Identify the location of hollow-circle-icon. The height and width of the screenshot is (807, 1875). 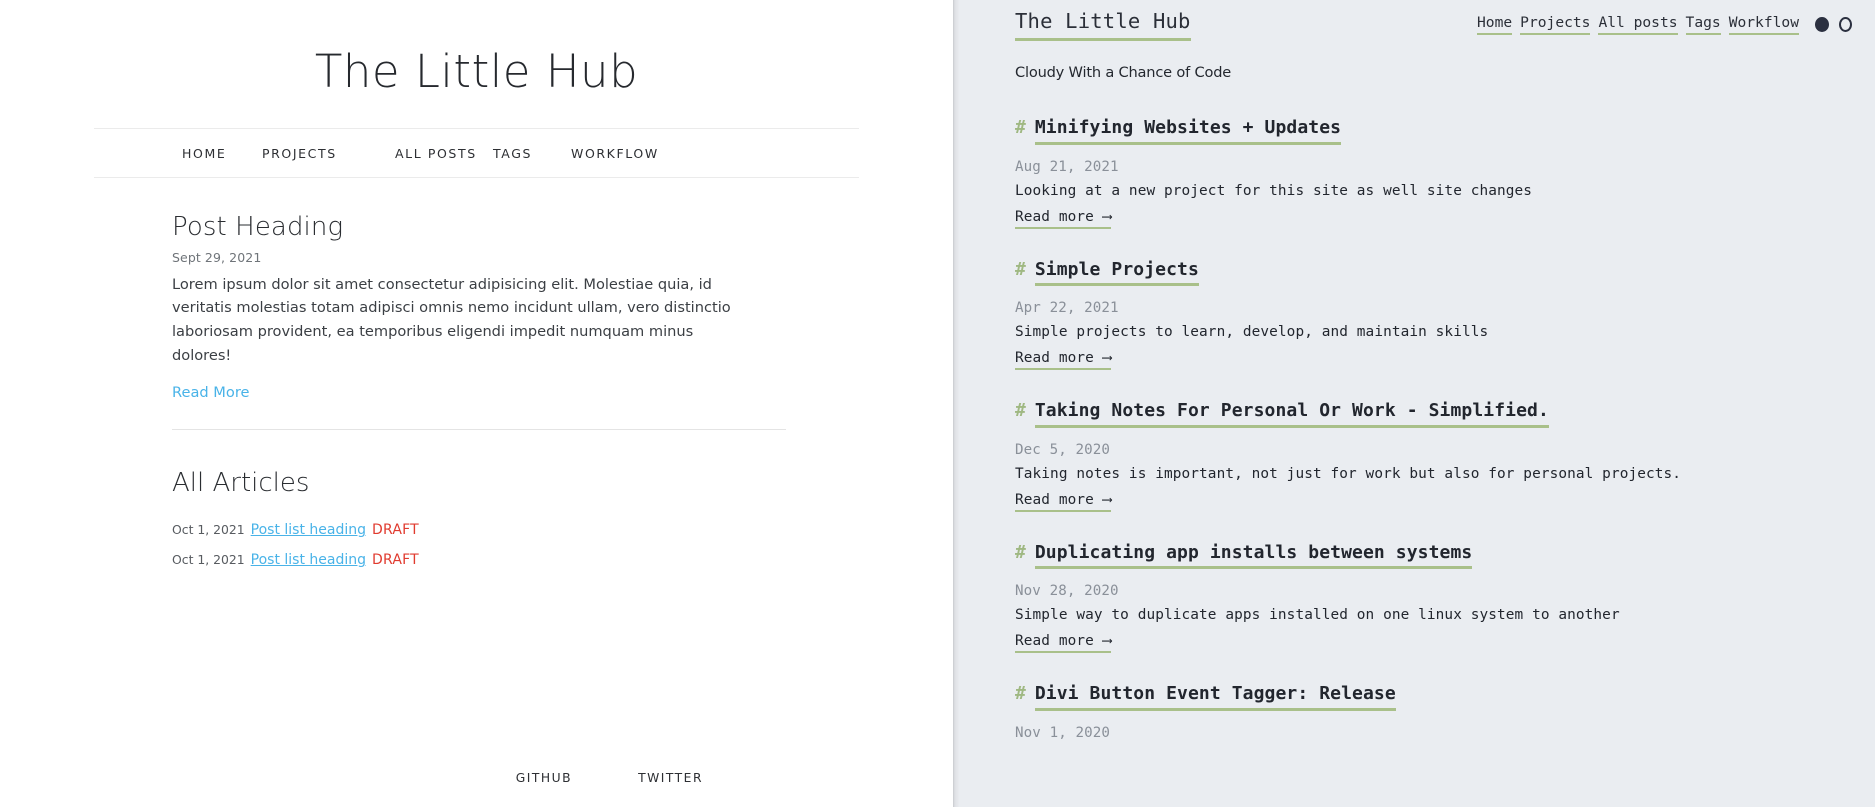
(1845, 24).